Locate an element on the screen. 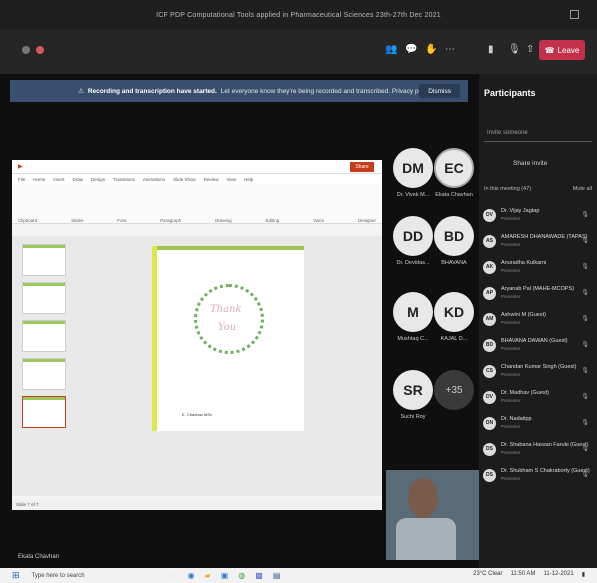 The width and height of the screenshot is (597, 583). chrome-icon: ◍ is located at coordinates (241, 575).